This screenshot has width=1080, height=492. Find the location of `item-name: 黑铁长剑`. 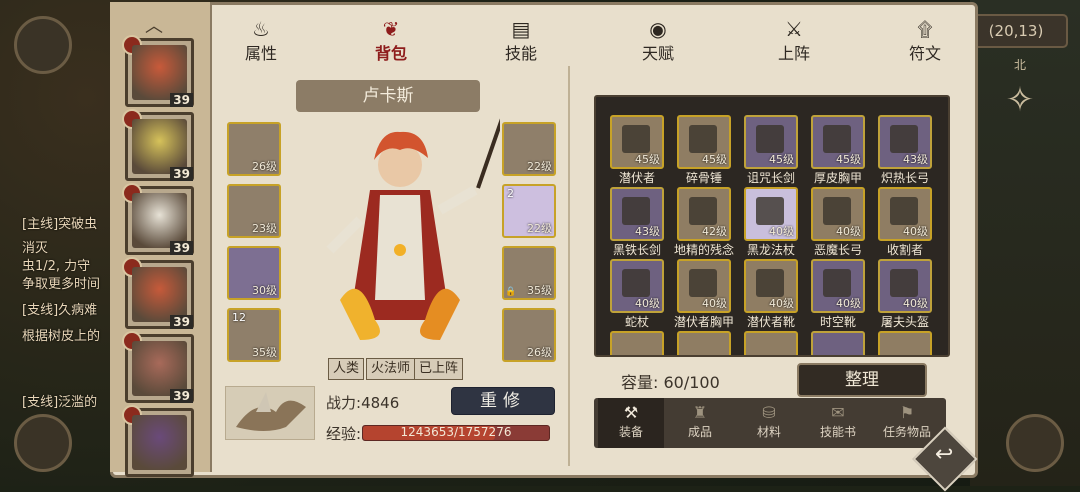

item-name: 黑铁长剑 is located at coordinates (636, 250).